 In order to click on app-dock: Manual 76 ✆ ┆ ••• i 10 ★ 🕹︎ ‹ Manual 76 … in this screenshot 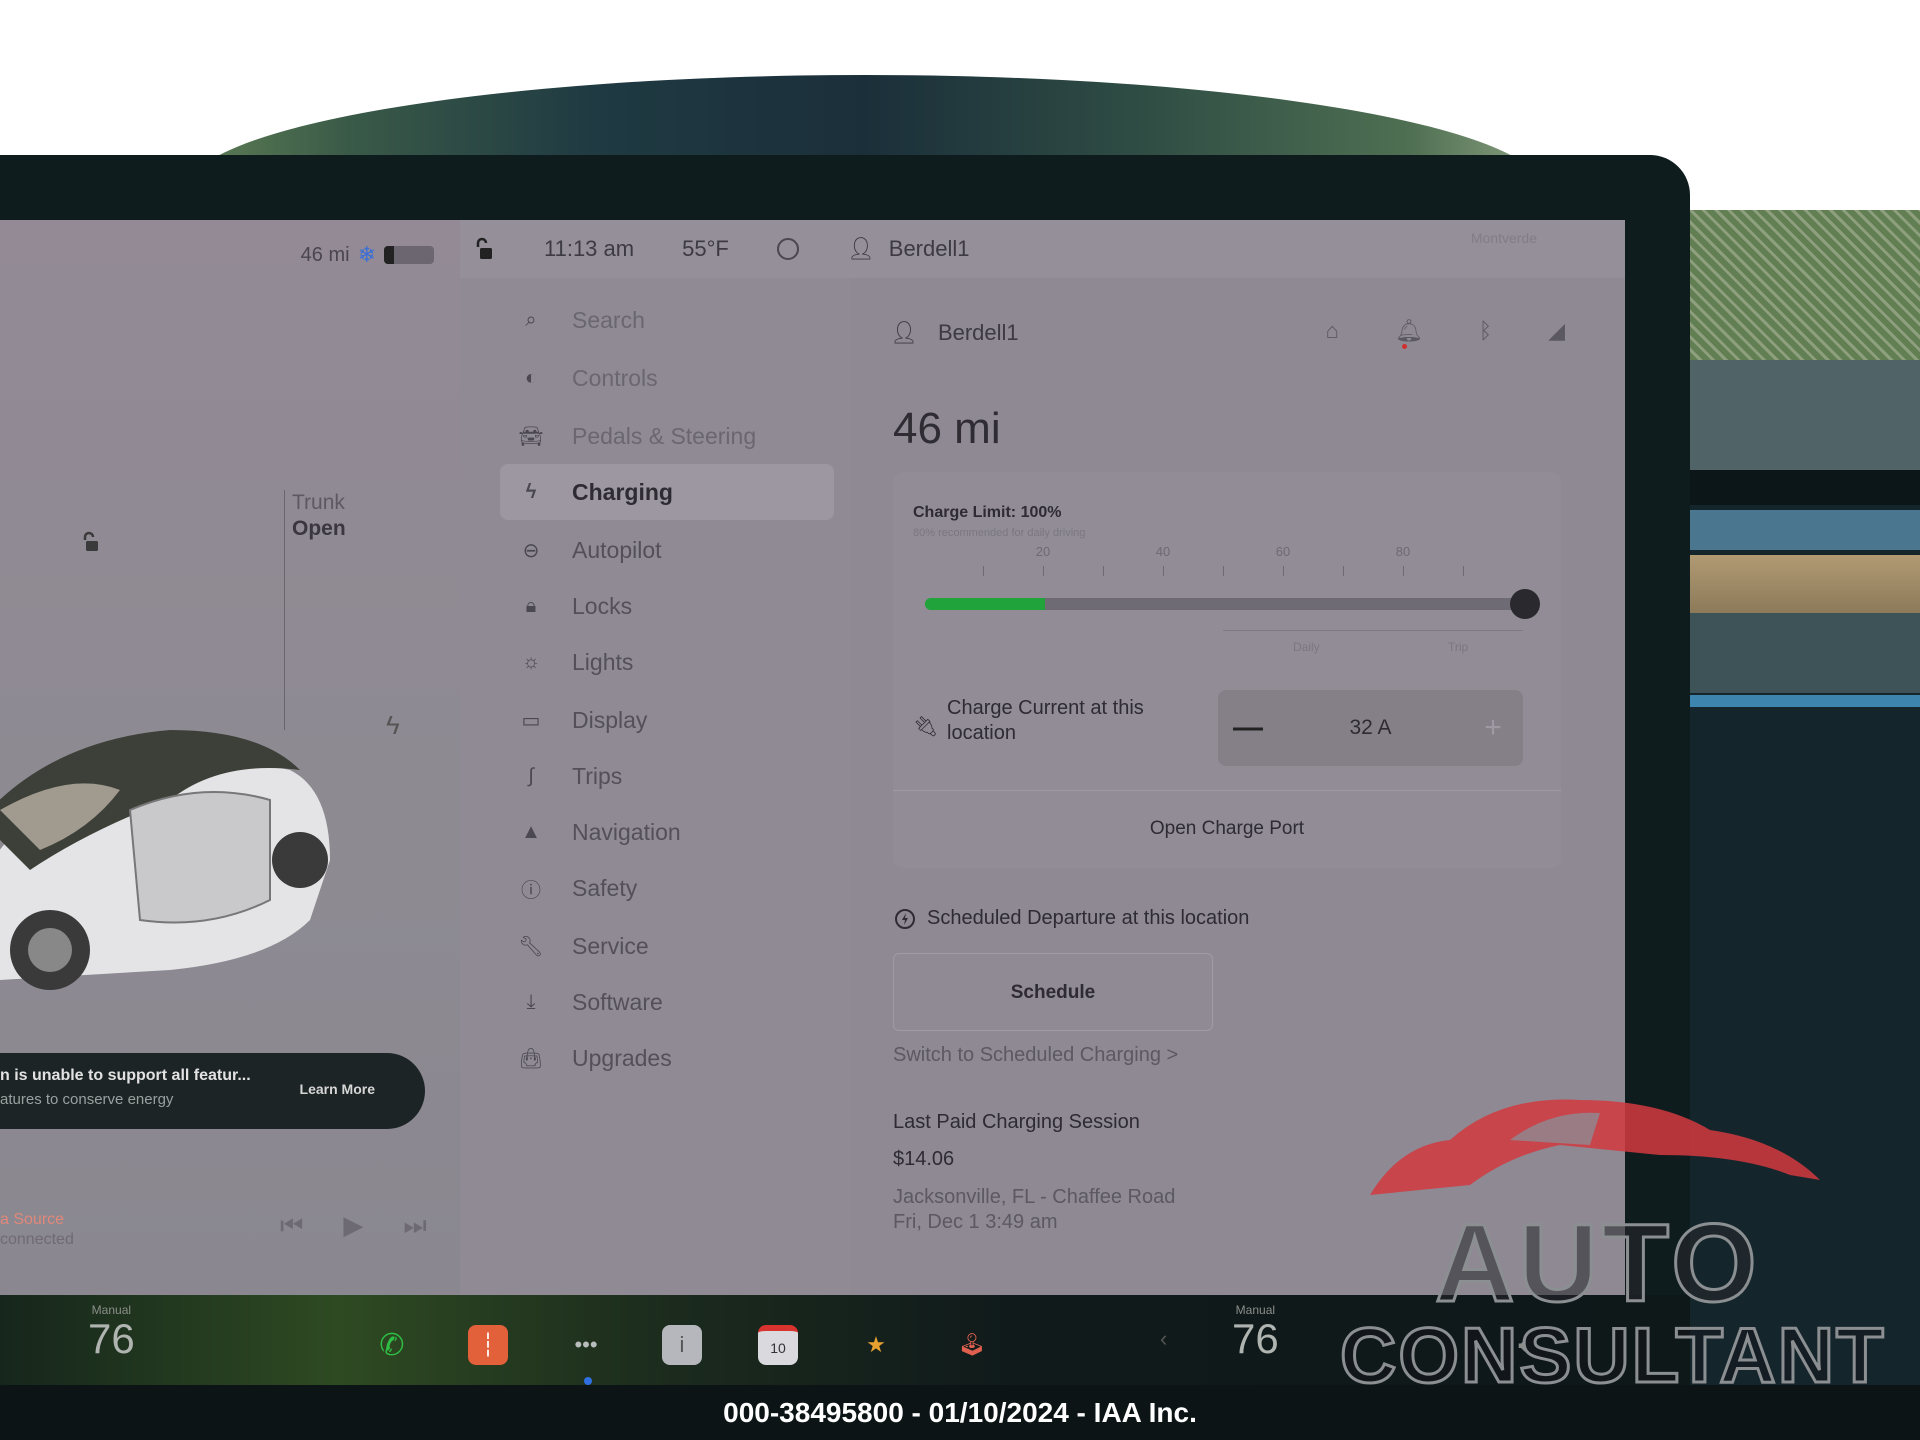, I will do `click(845, 1340)`.